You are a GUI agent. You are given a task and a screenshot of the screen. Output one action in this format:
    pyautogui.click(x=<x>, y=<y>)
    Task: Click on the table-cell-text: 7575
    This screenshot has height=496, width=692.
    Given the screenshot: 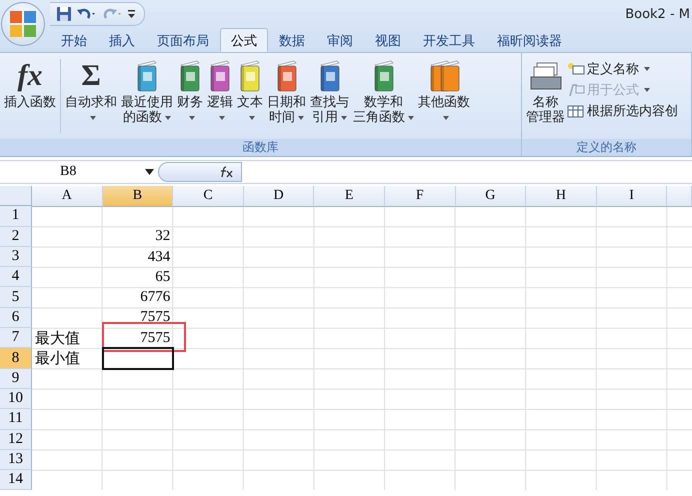 What is the action you would take?
    pyautogui.click(x=155, y=318)
    